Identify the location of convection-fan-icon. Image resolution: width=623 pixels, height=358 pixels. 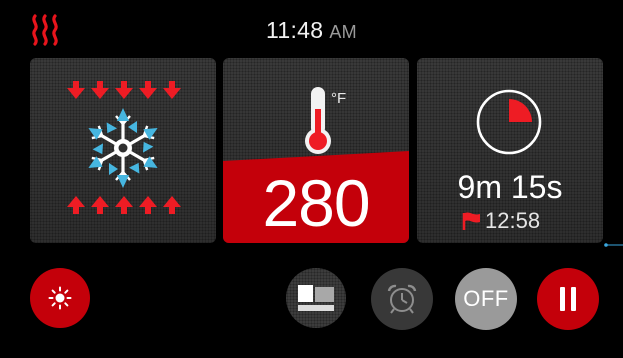
(124, 147).